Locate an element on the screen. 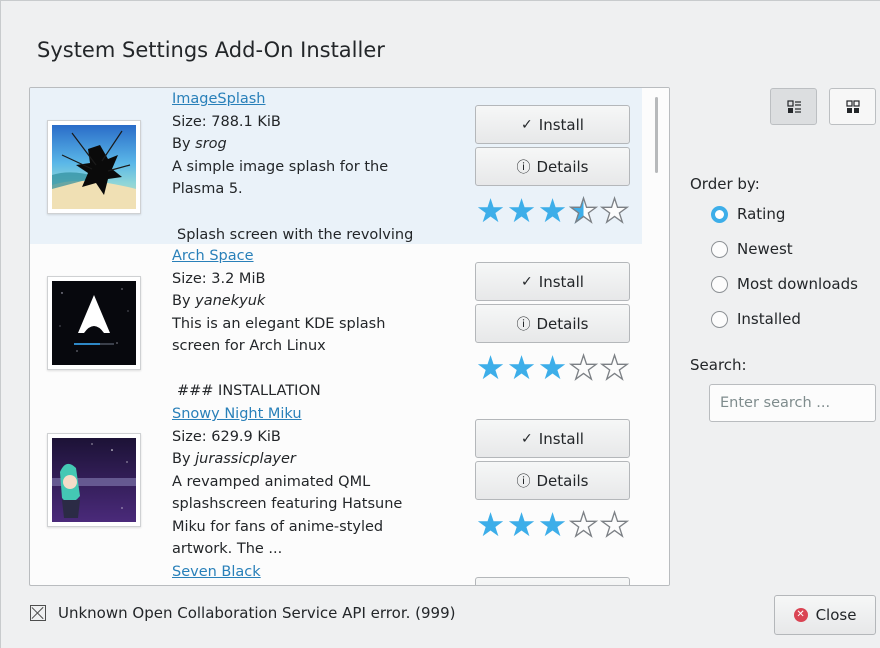  order-downloads-radio: Most downloads is located at coordinates (784, 284).